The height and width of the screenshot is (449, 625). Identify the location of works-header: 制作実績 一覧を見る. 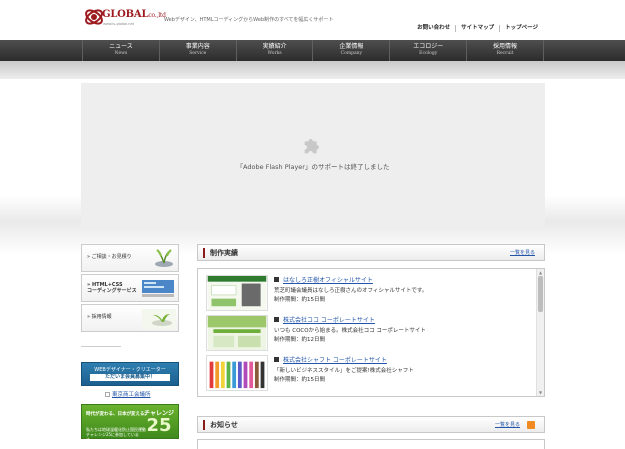
(371, 252).